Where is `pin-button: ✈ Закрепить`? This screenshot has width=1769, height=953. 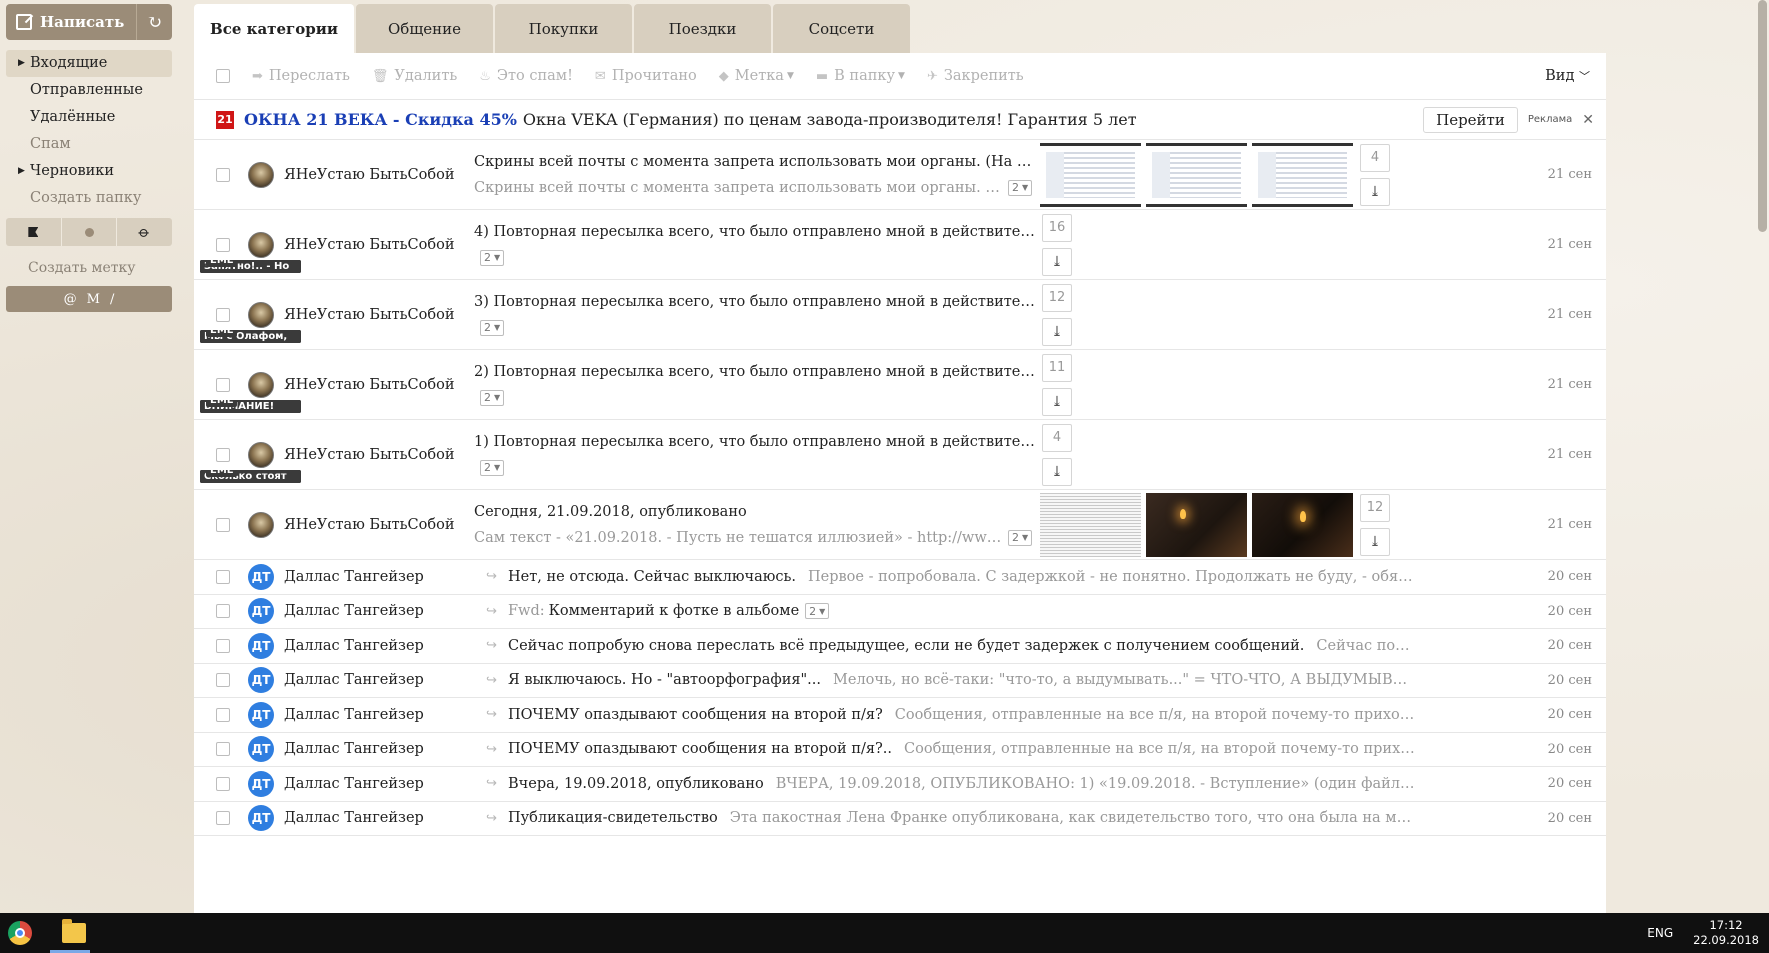 pin-button: ✈ Закрепить is located at coordinates (975, 76).